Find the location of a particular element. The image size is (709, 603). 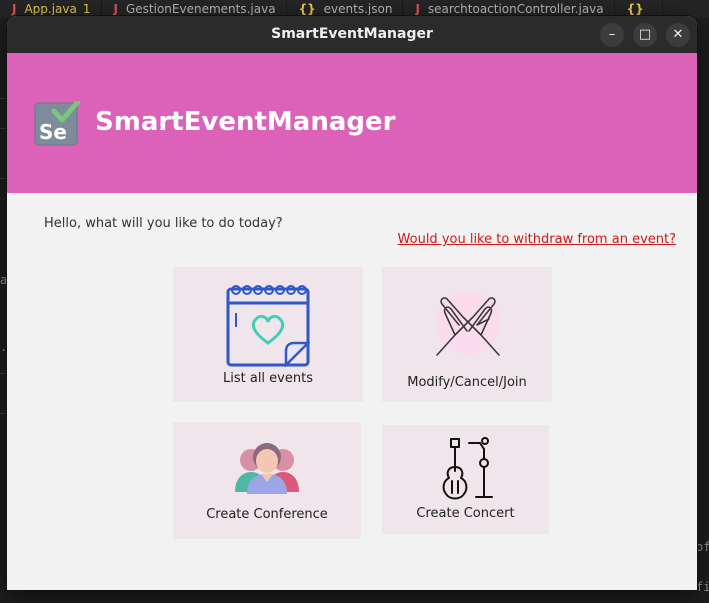

guitar-microphone-icon is located at coordinates (467, 468).